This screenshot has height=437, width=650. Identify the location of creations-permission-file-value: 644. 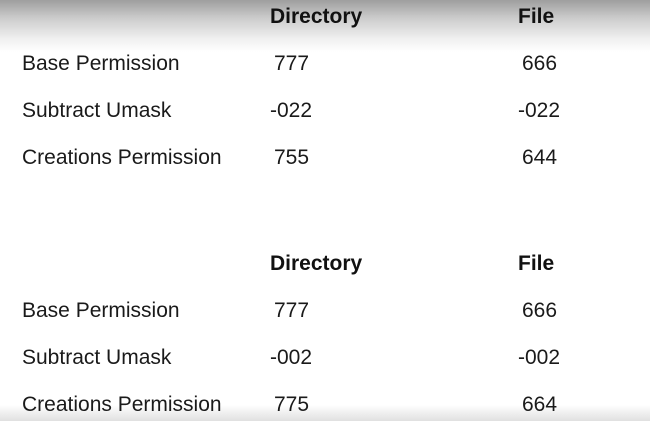
(540, 157).